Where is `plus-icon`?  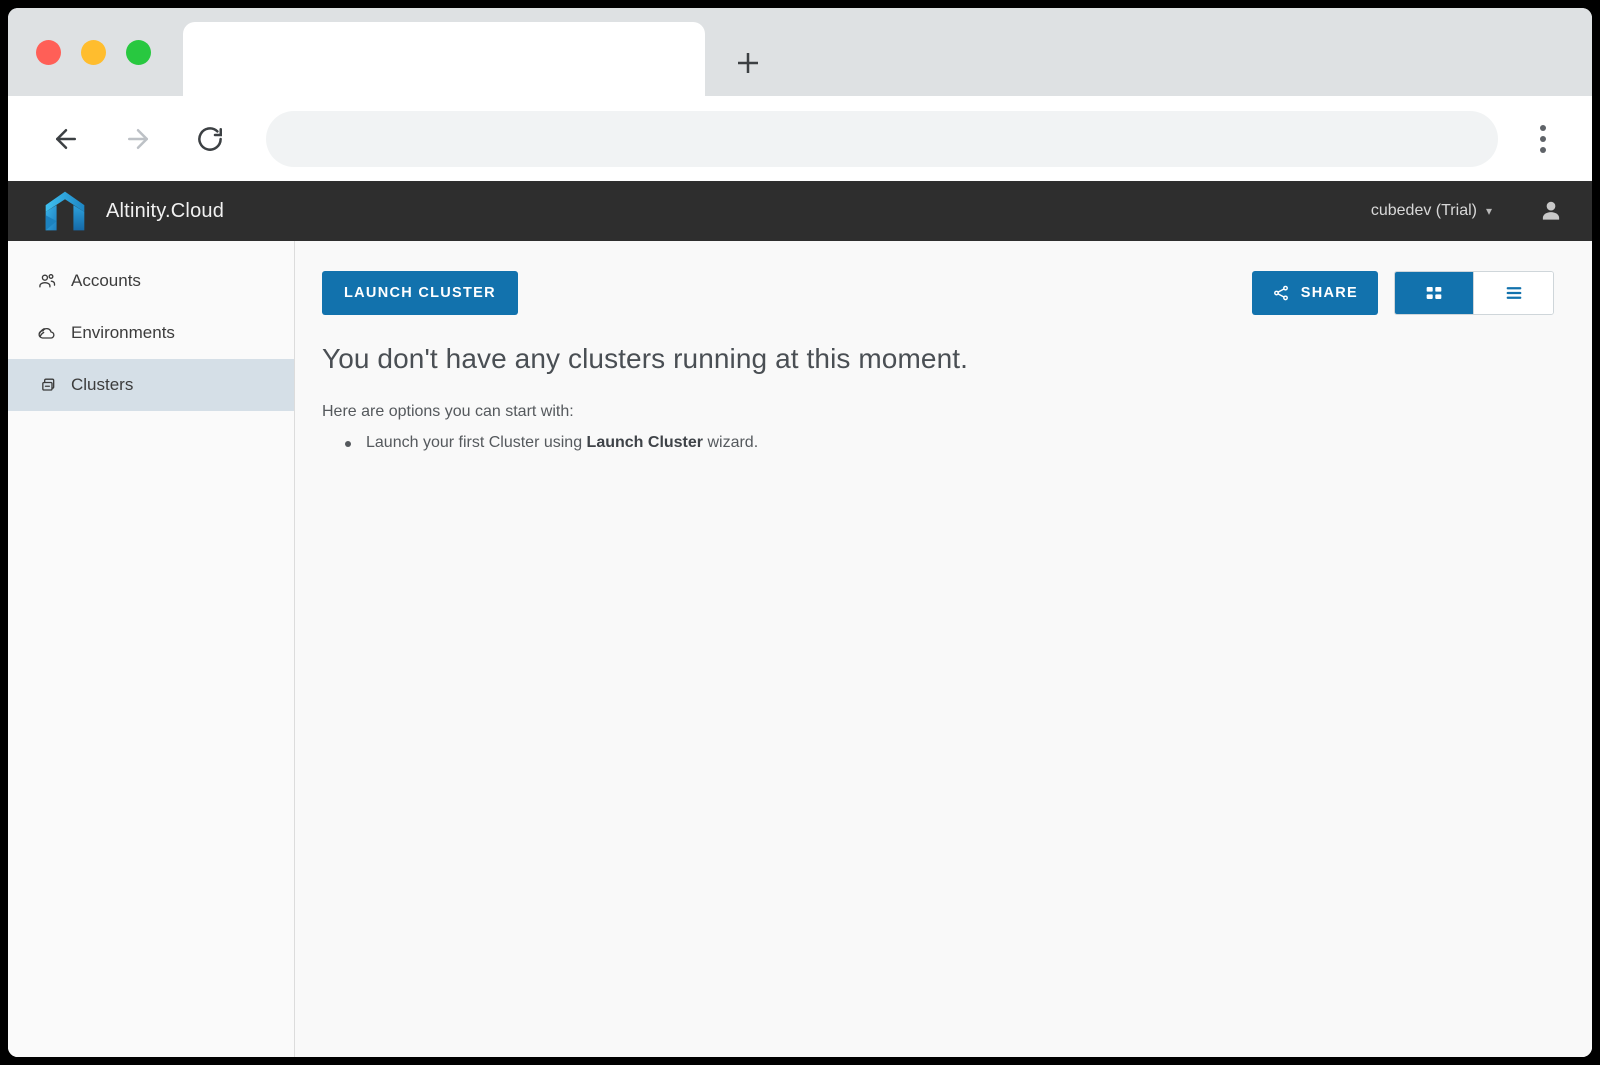
plus-icon is located at coordinates (748, 63).